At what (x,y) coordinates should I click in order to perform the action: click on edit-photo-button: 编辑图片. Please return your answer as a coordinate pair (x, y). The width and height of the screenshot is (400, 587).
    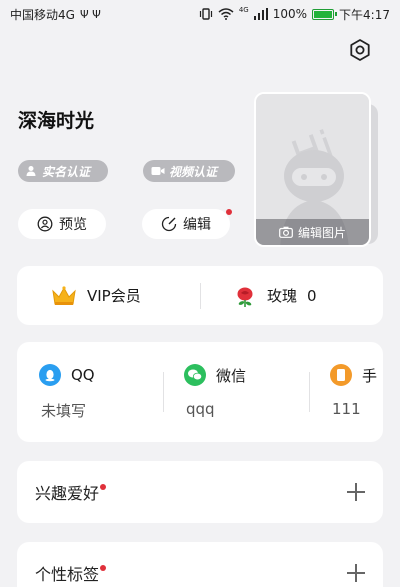
    Looking at the image, I should click on (312, 232).